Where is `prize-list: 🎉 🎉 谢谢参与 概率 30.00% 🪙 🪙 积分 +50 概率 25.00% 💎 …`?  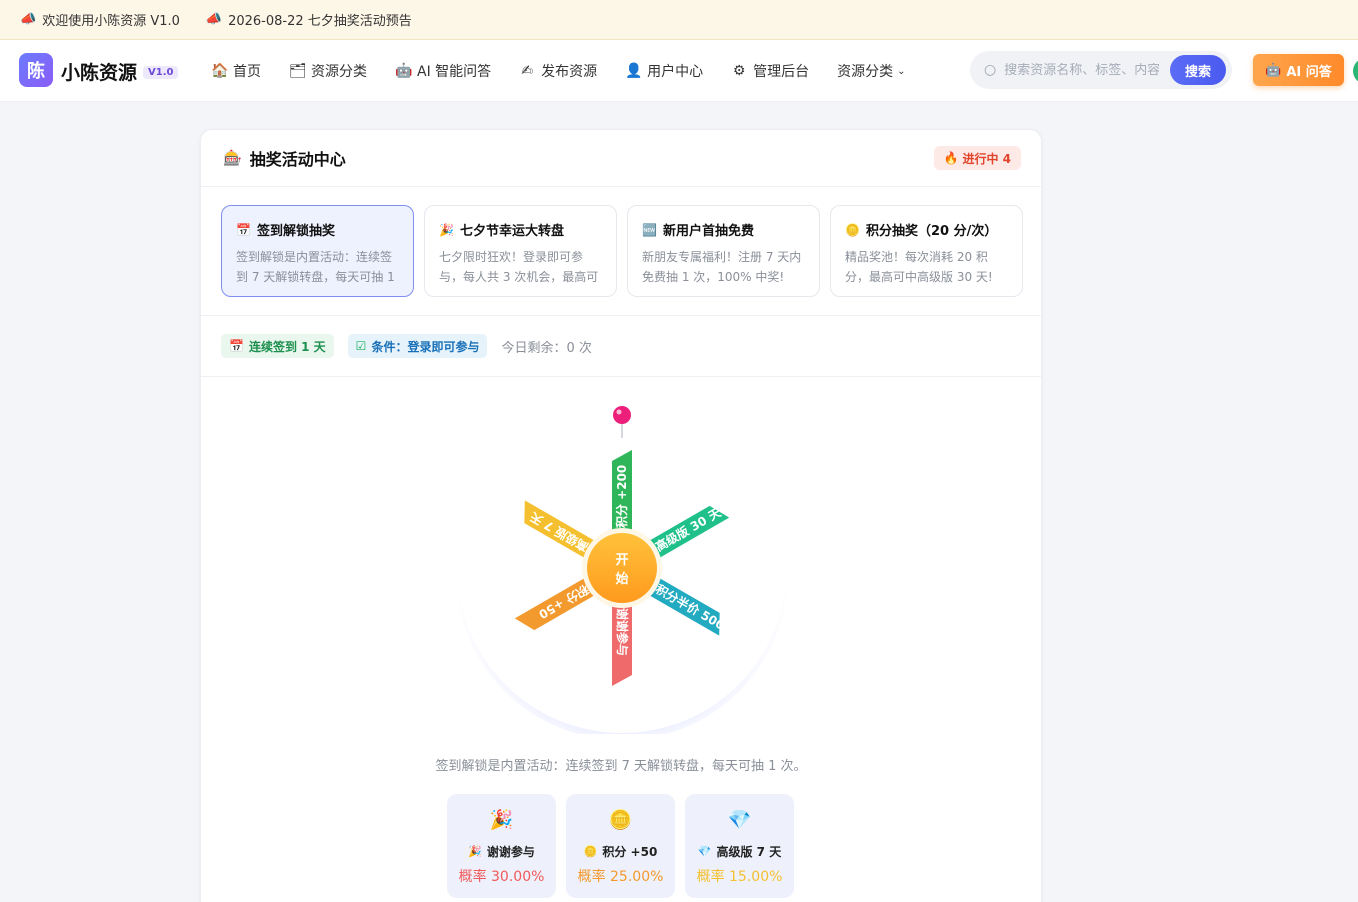 prize-list: 🎉 🎉 谢谢参与 概率 30.00% 🪙 🪙 积分 +50 概率 25.00% 💎 … is located at coordinates (625, 846).